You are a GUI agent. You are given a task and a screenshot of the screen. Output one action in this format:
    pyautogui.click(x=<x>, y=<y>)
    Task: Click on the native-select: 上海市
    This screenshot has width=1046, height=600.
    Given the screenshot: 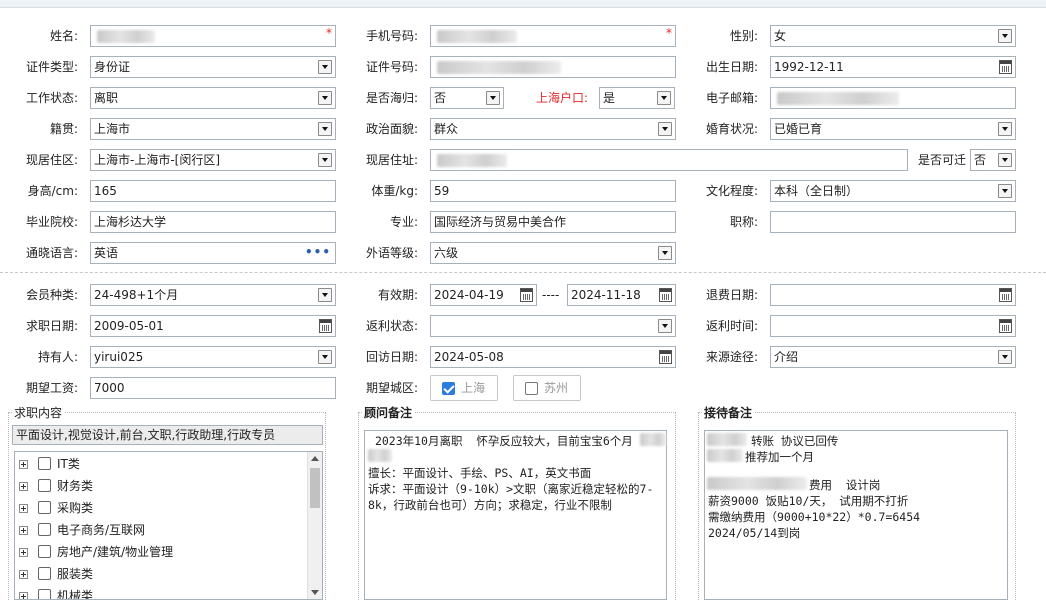 What is the action you would take?
    pyautogui.click(x=213, y=129)
    